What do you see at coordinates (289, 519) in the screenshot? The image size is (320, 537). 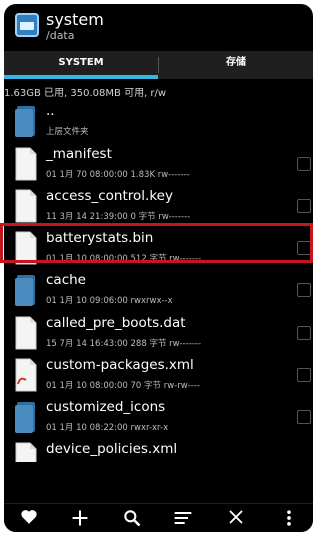 I see `more-icon` at bounding box center [289, 519].